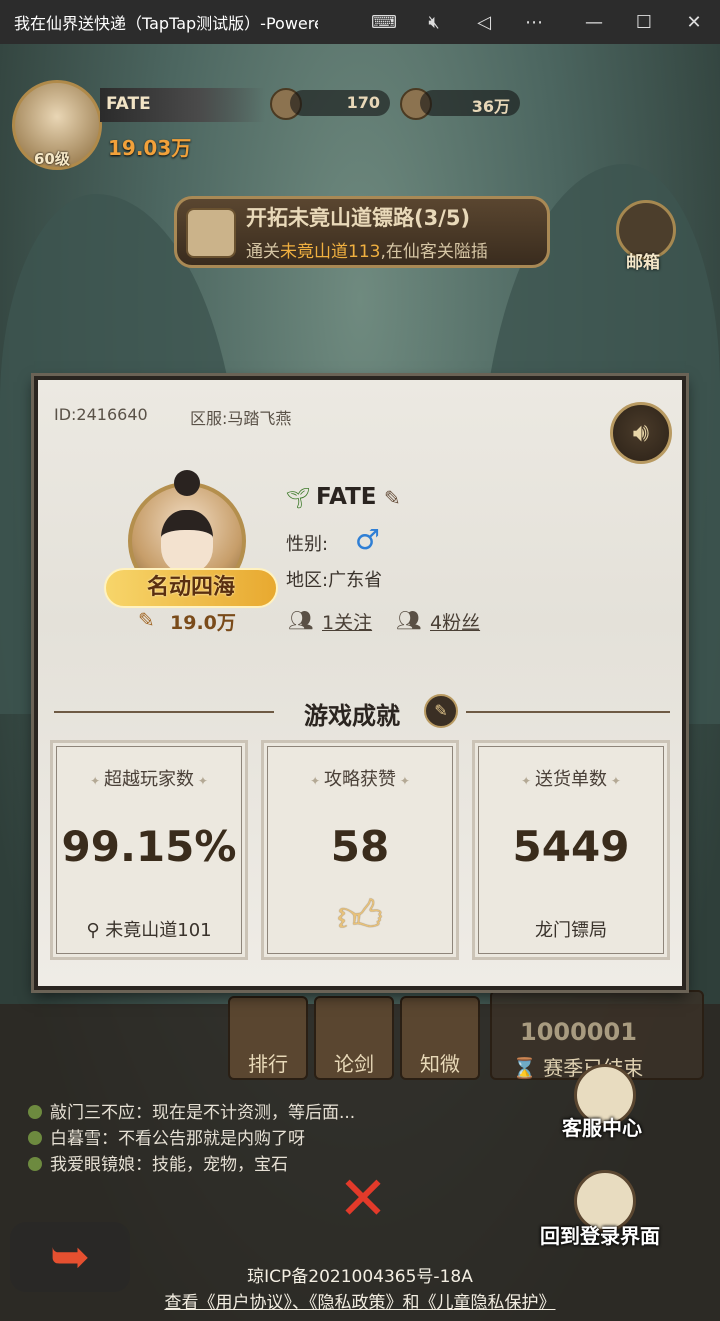 The height and width of the screenshot is (1321, 720). Describe the element at coordinates (177, 1139) in the screenshot. I see `chat-text: 白暮雪：不看公告那就是内购了呀` at that location.